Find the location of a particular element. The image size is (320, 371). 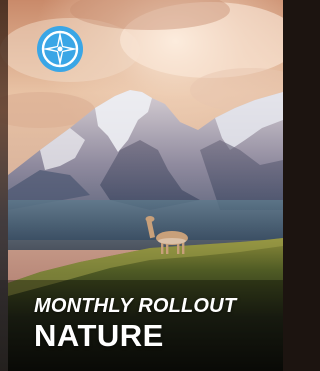

card-caption: MONTHLY ROLLOUT NATURE is located at coordinates (135, 324).